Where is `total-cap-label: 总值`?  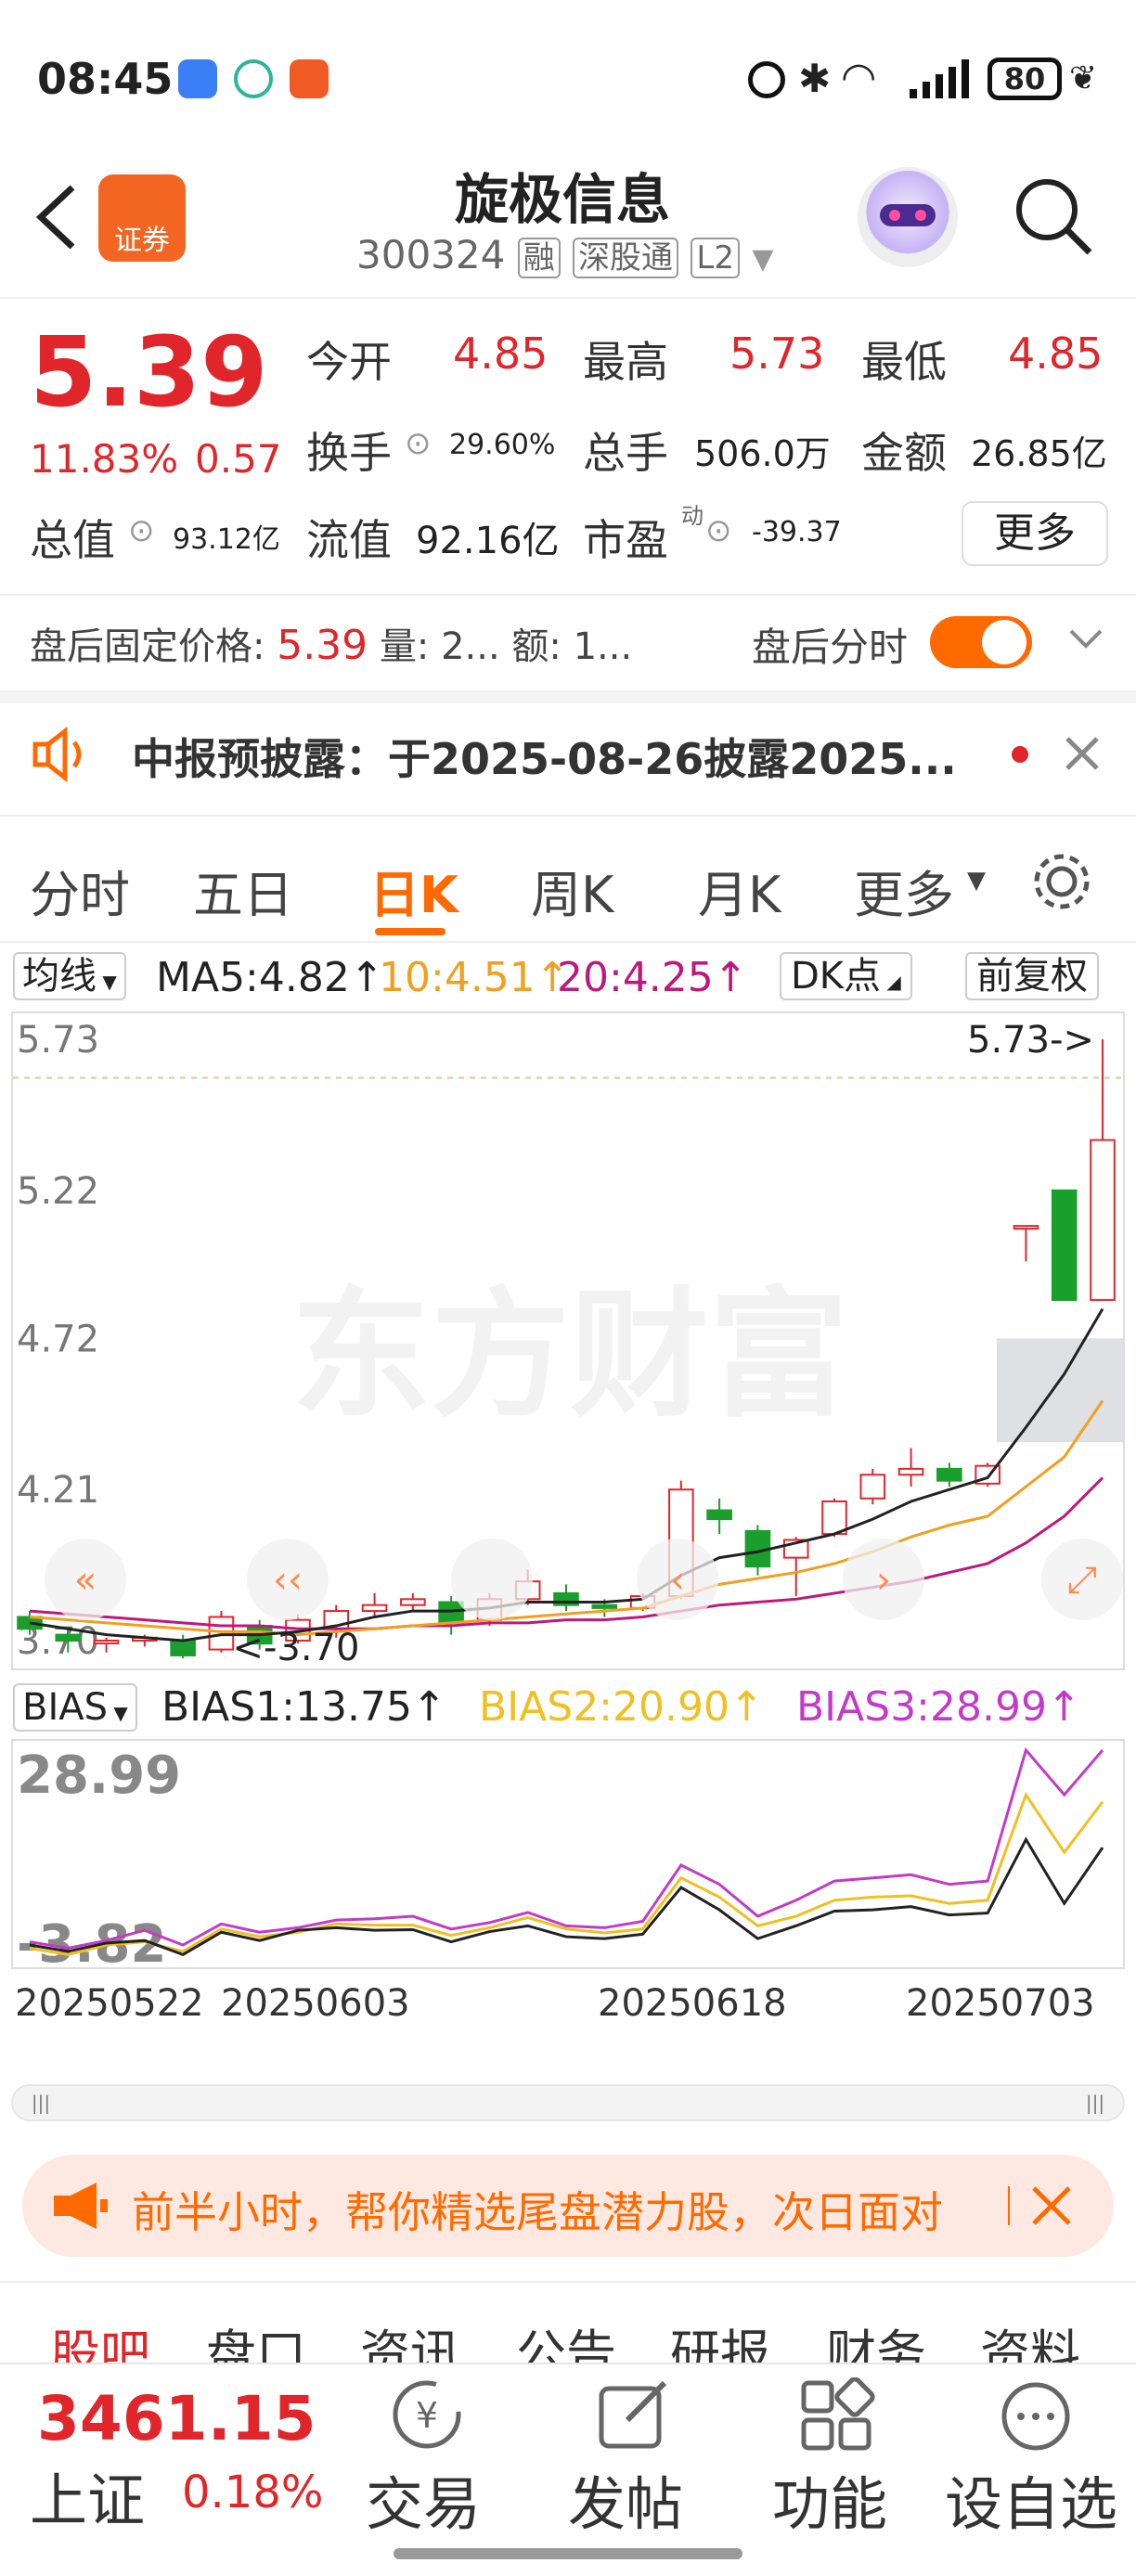 total-cap-label: 总值 is located at coordinates (72, 540).